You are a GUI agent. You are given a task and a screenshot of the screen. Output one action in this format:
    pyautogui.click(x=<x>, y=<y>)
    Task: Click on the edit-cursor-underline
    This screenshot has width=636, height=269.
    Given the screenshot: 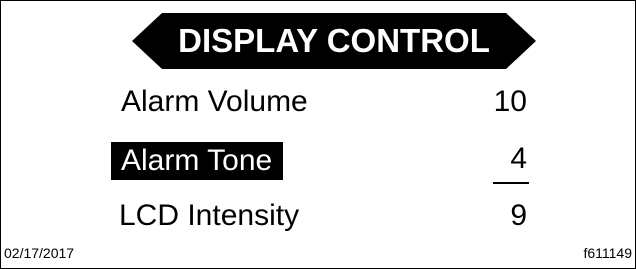 What is the action you would take?
    pyautogui.click(x=511, y=183)
    